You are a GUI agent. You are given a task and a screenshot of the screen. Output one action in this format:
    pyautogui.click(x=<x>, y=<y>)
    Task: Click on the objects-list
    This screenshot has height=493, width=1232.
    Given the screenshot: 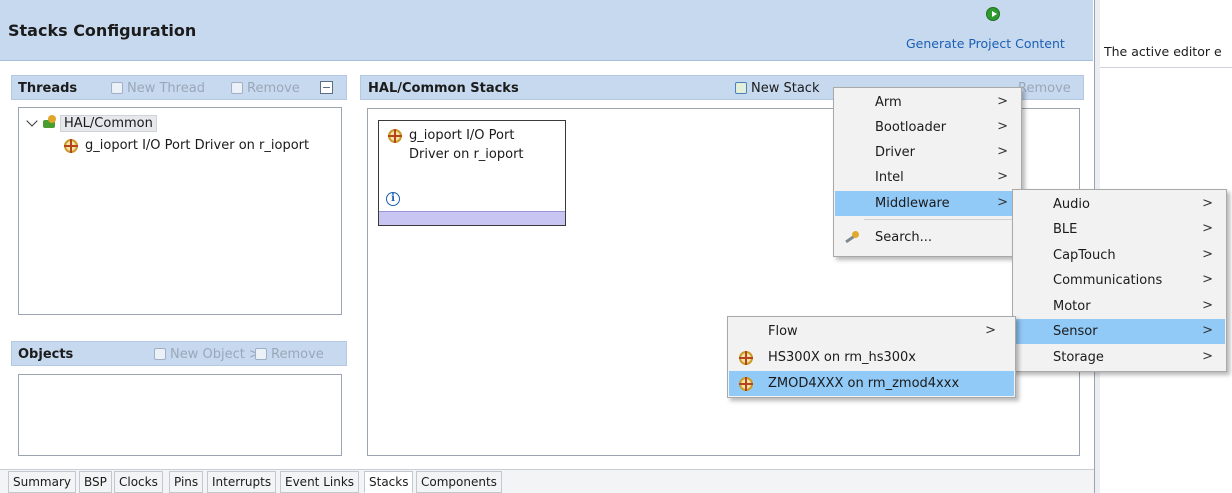 What is the action you would take?
    pyautogui.click(x=180, y=415)
    